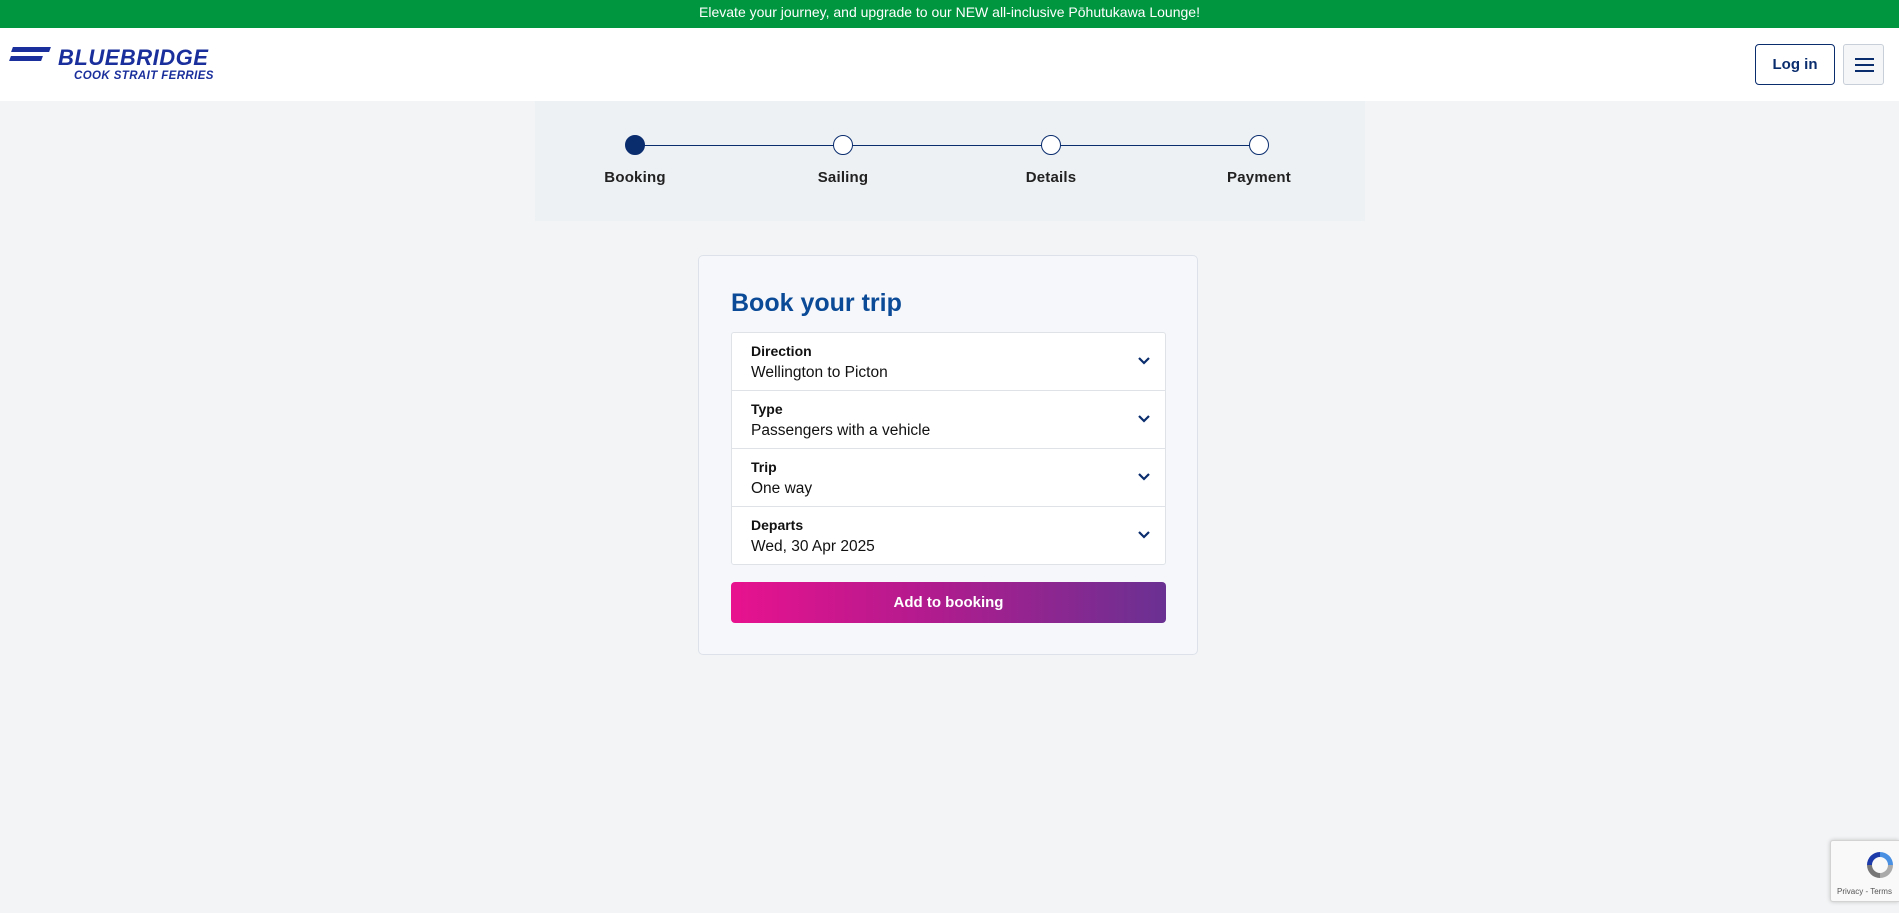 This screenshot has width=1899, height=913. What do you see at coordinates (782, 488) in the screenshot?
I see `field-value: One way` at bounding box center [782, 488].